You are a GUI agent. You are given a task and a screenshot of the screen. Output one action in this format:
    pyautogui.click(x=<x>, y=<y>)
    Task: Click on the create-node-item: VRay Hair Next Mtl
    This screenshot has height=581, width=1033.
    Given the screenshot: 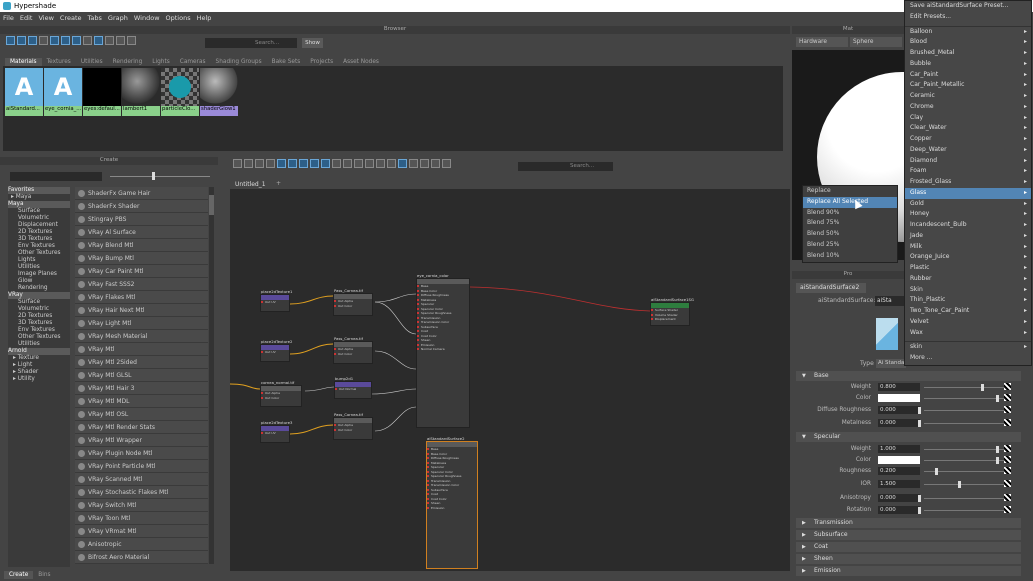 What is the action you would take?
    pyautogui.click(x=141, y=310)
    